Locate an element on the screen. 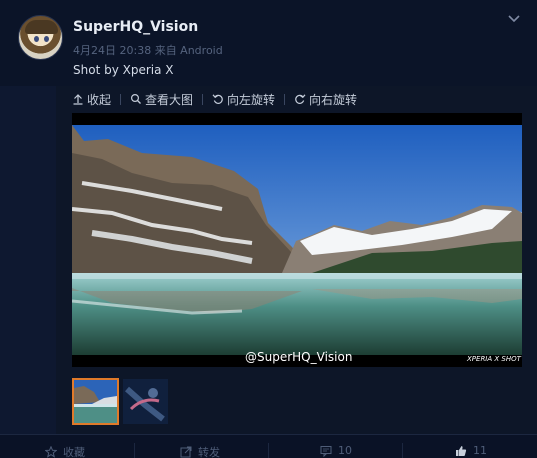  rotate-right-icon is located at coordinates (300, 99).